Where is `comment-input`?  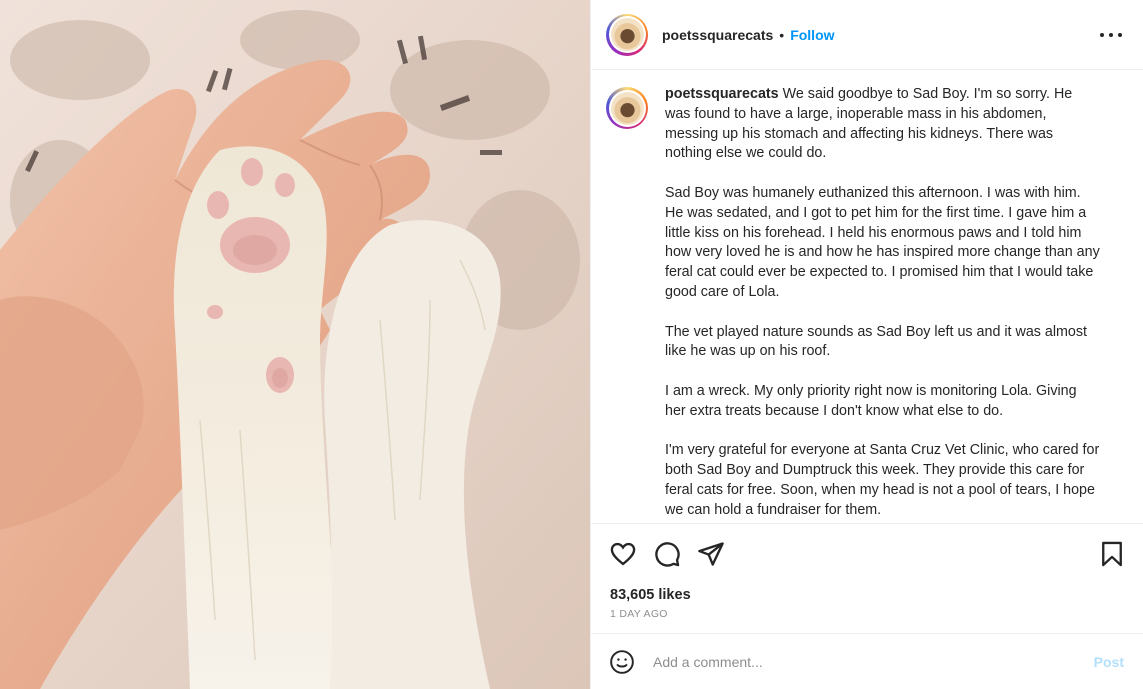 comment-input is located at coordinates (863, 661).